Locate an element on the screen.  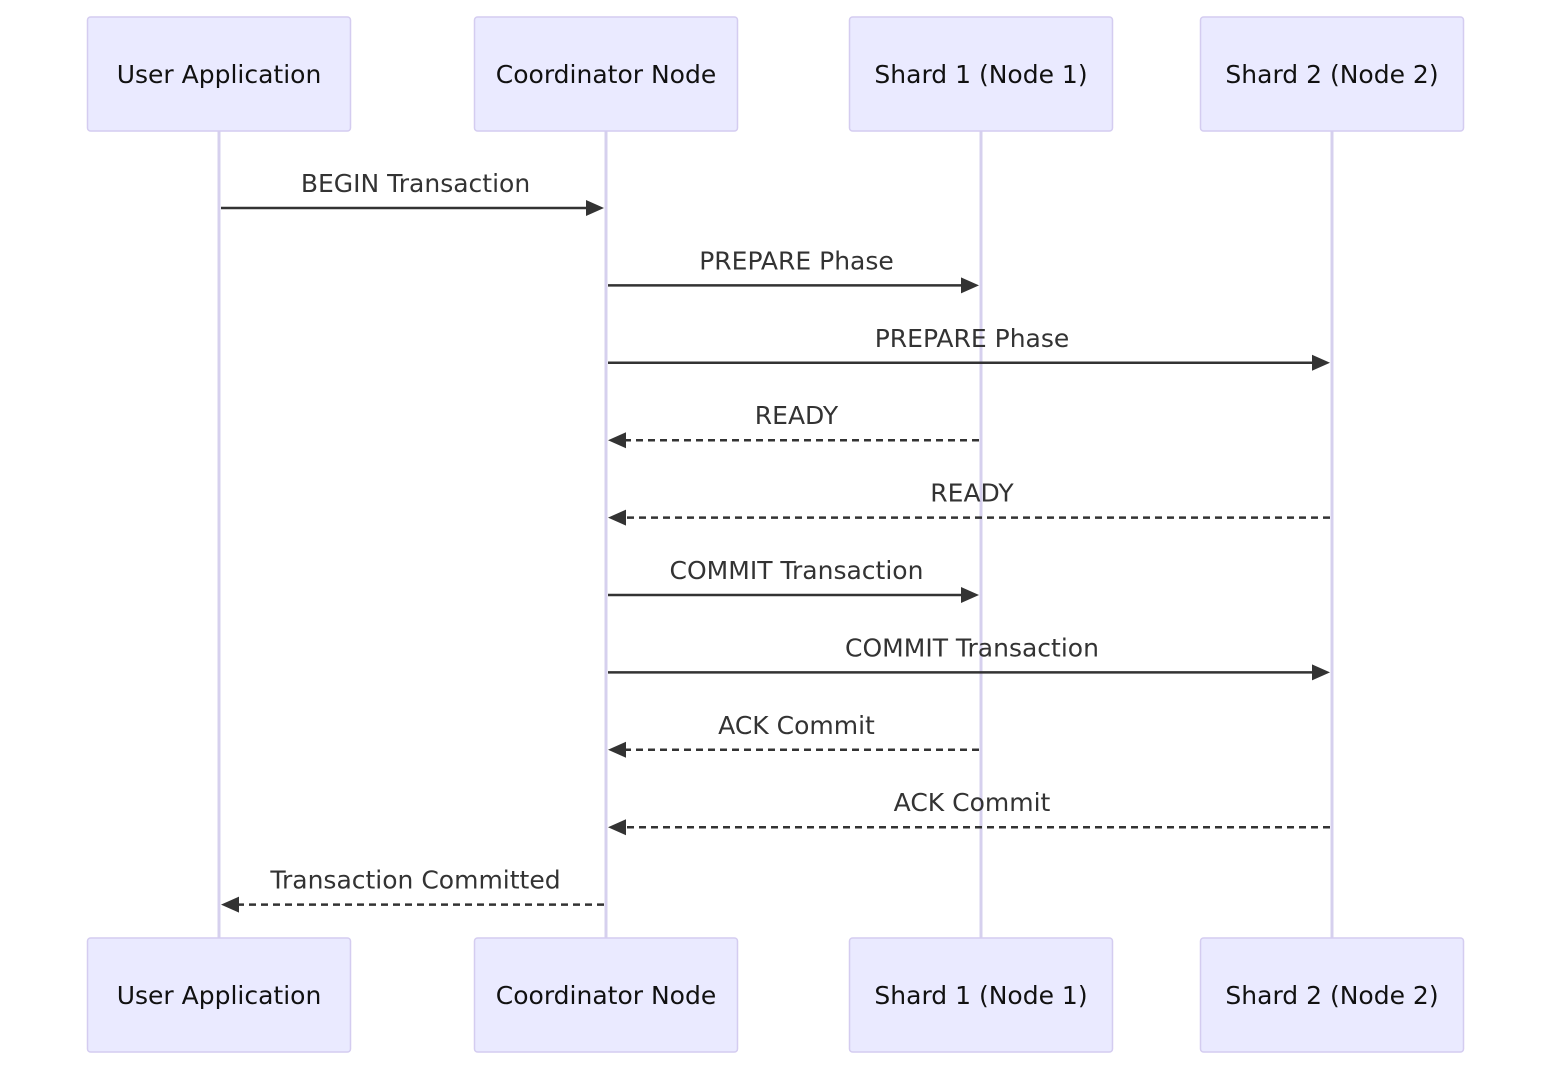
message-1: BEGIN Transaction is located at coordinates (412, 192).